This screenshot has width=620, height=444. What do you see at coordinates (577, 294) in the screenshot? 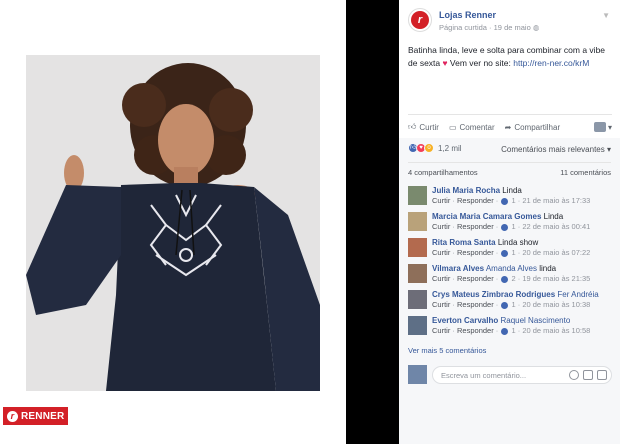
I see `comment-tag: Fer Andréia` at bounding box center [577, 294].